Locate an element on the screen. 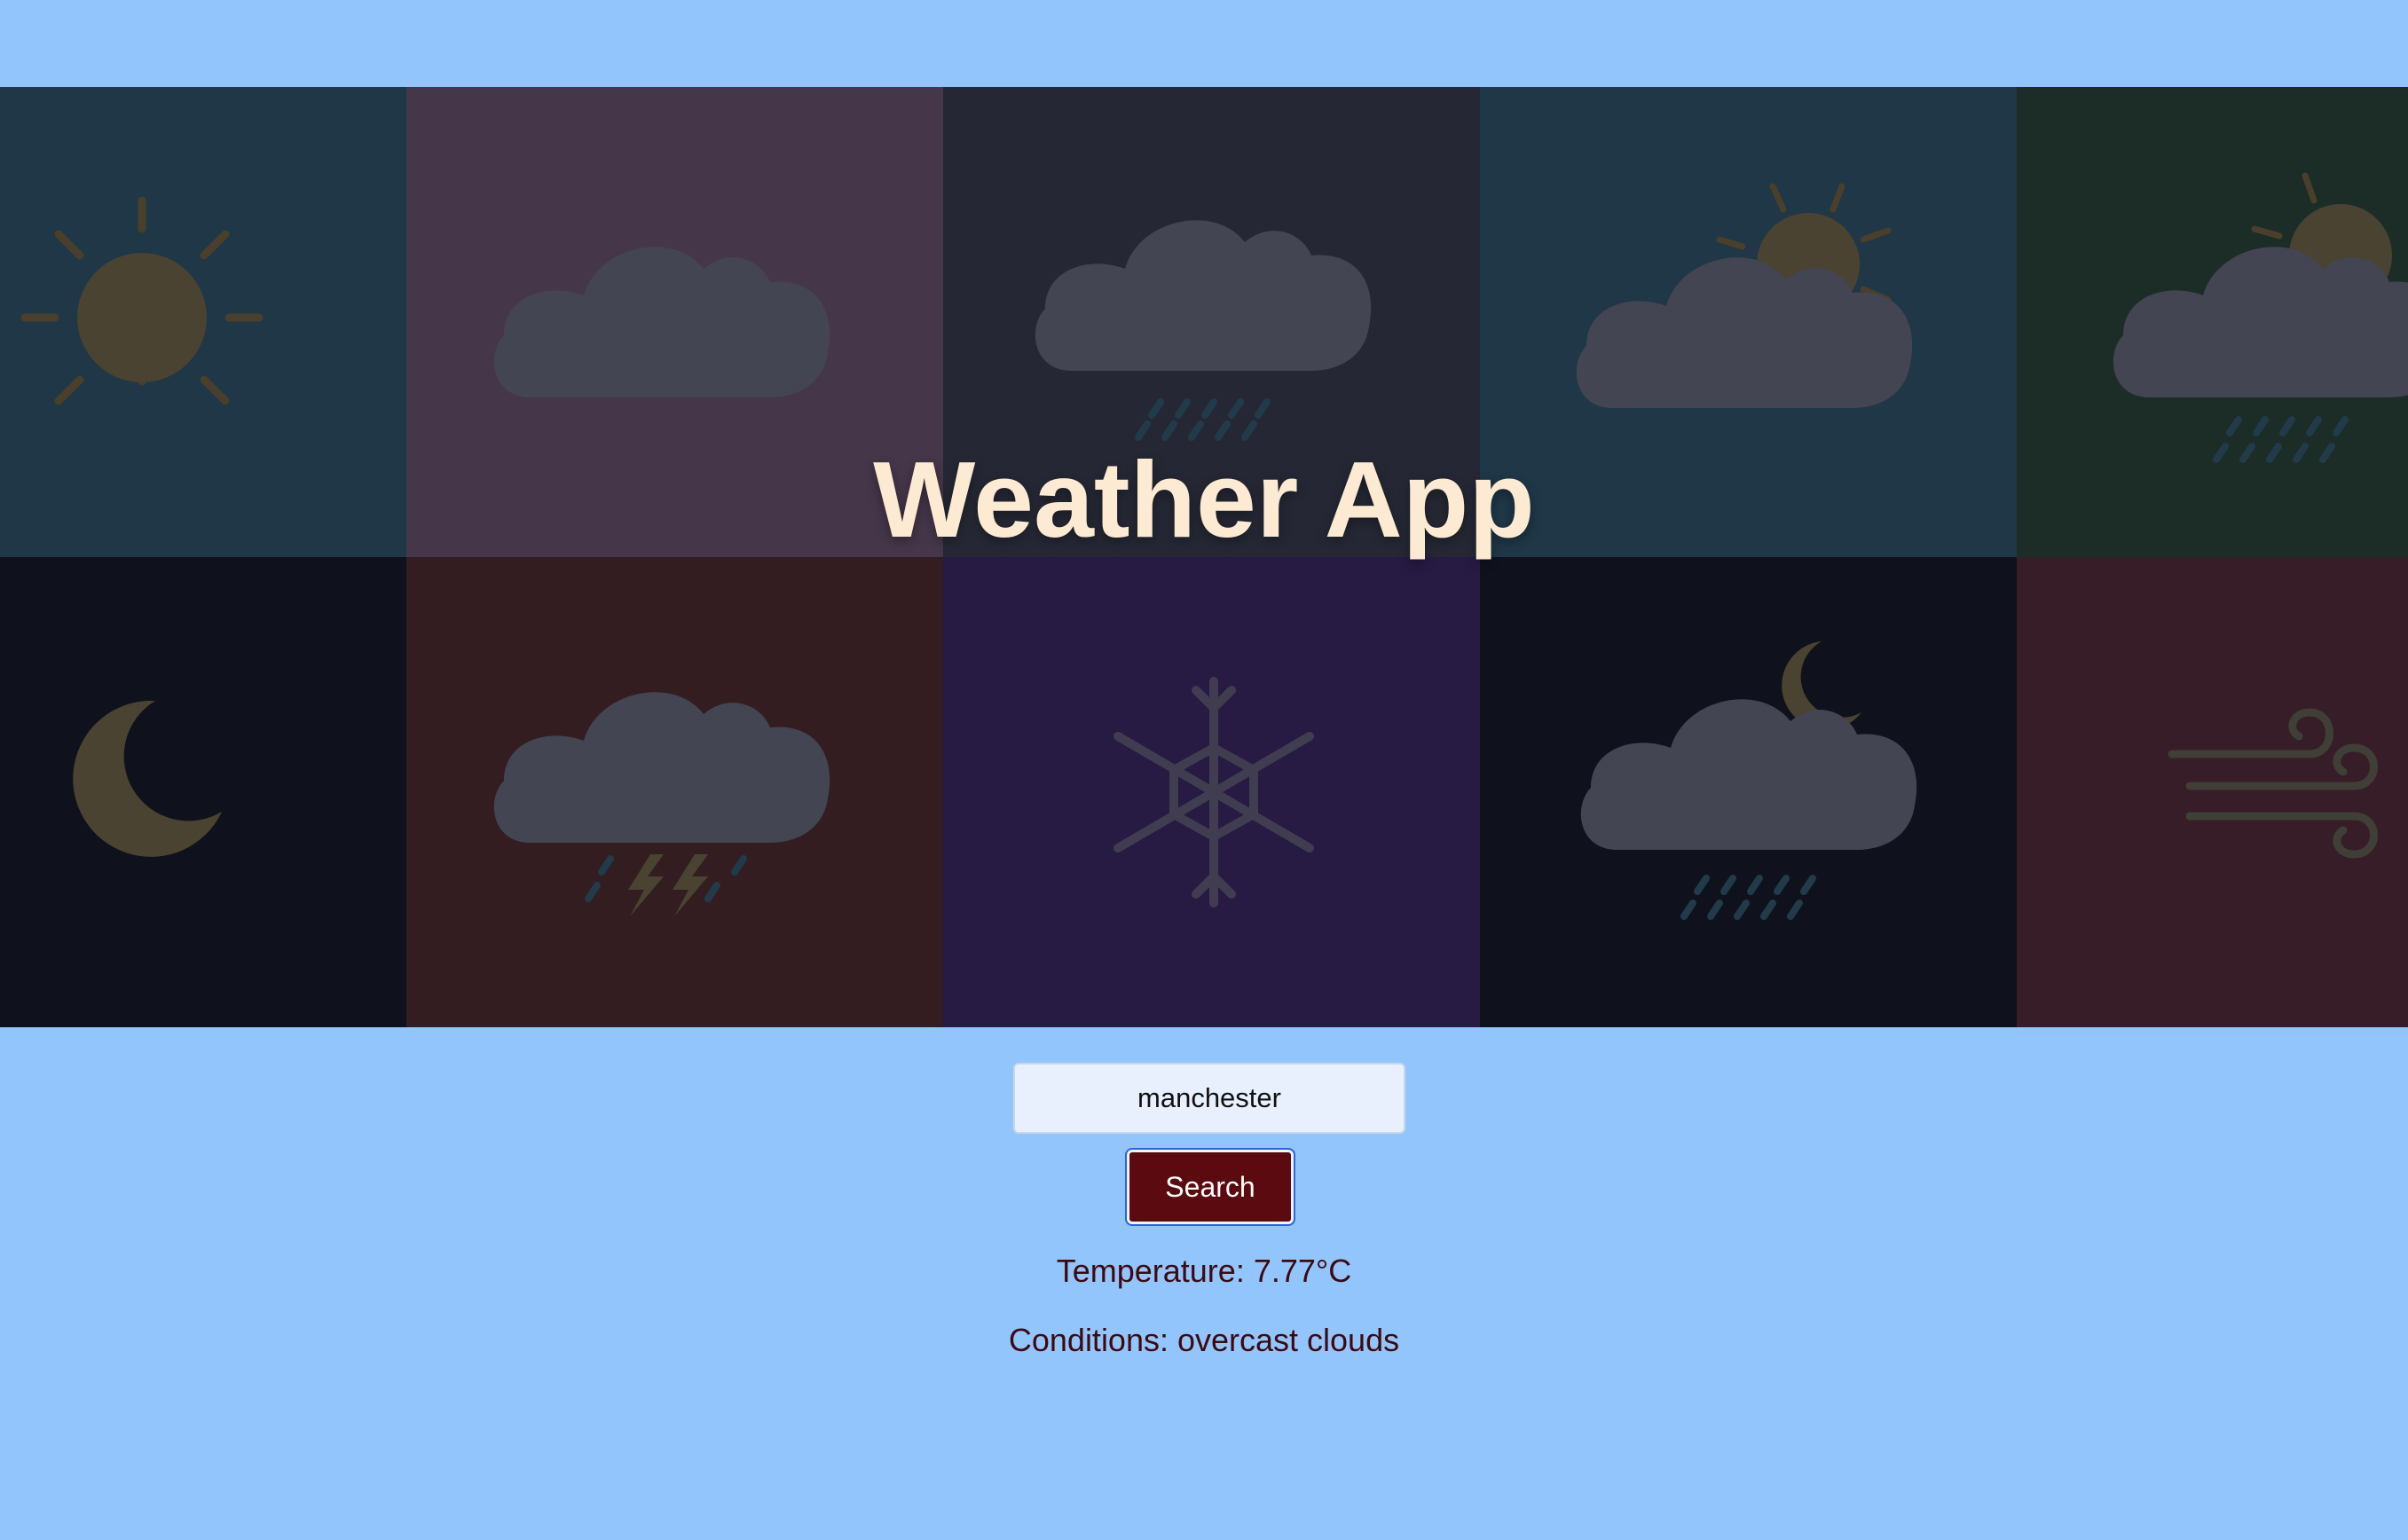 The image size is (2408, 1540). snowflake-icon is located at coordinates (1214, 792).